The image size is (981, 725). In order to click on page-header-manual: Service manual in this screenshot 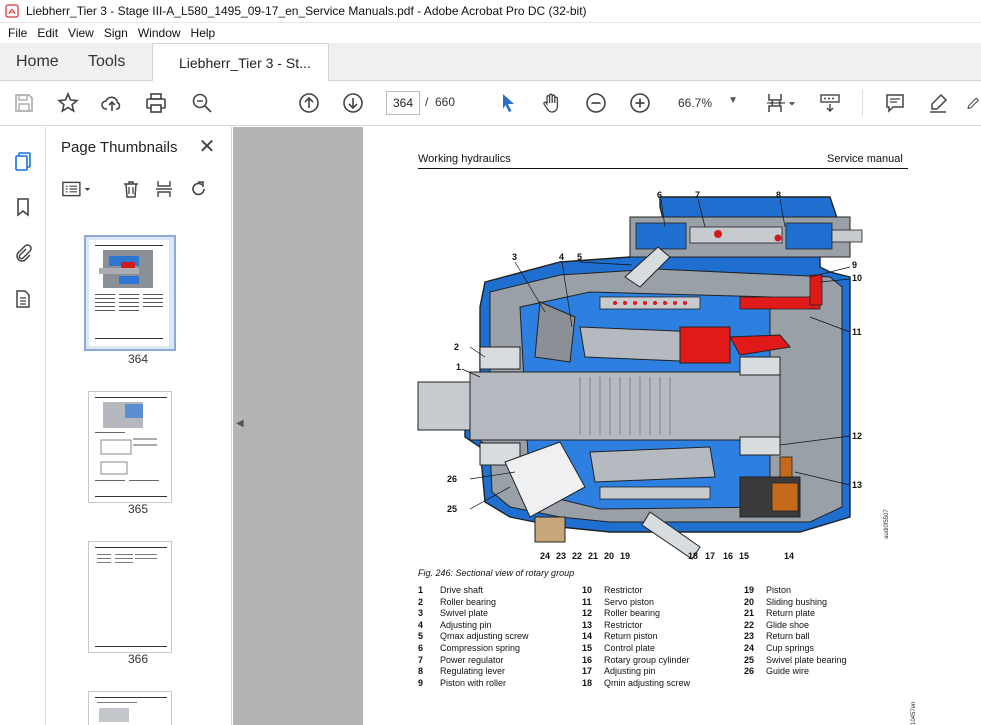, I will do `click(865, 159)`.